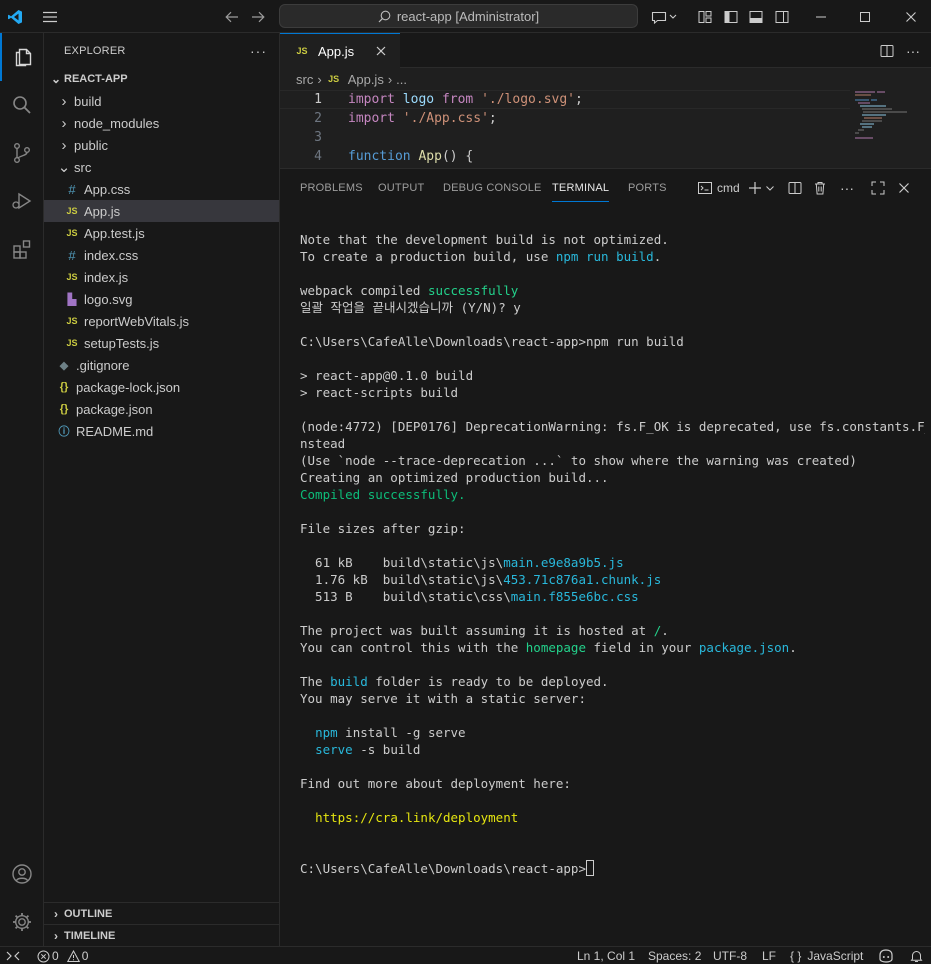 This screenshot has height=964, width=931. Describe the element at coordinates (161, 189) in the screenshot. I see `tree-item-app-css: # App.css` at that location.